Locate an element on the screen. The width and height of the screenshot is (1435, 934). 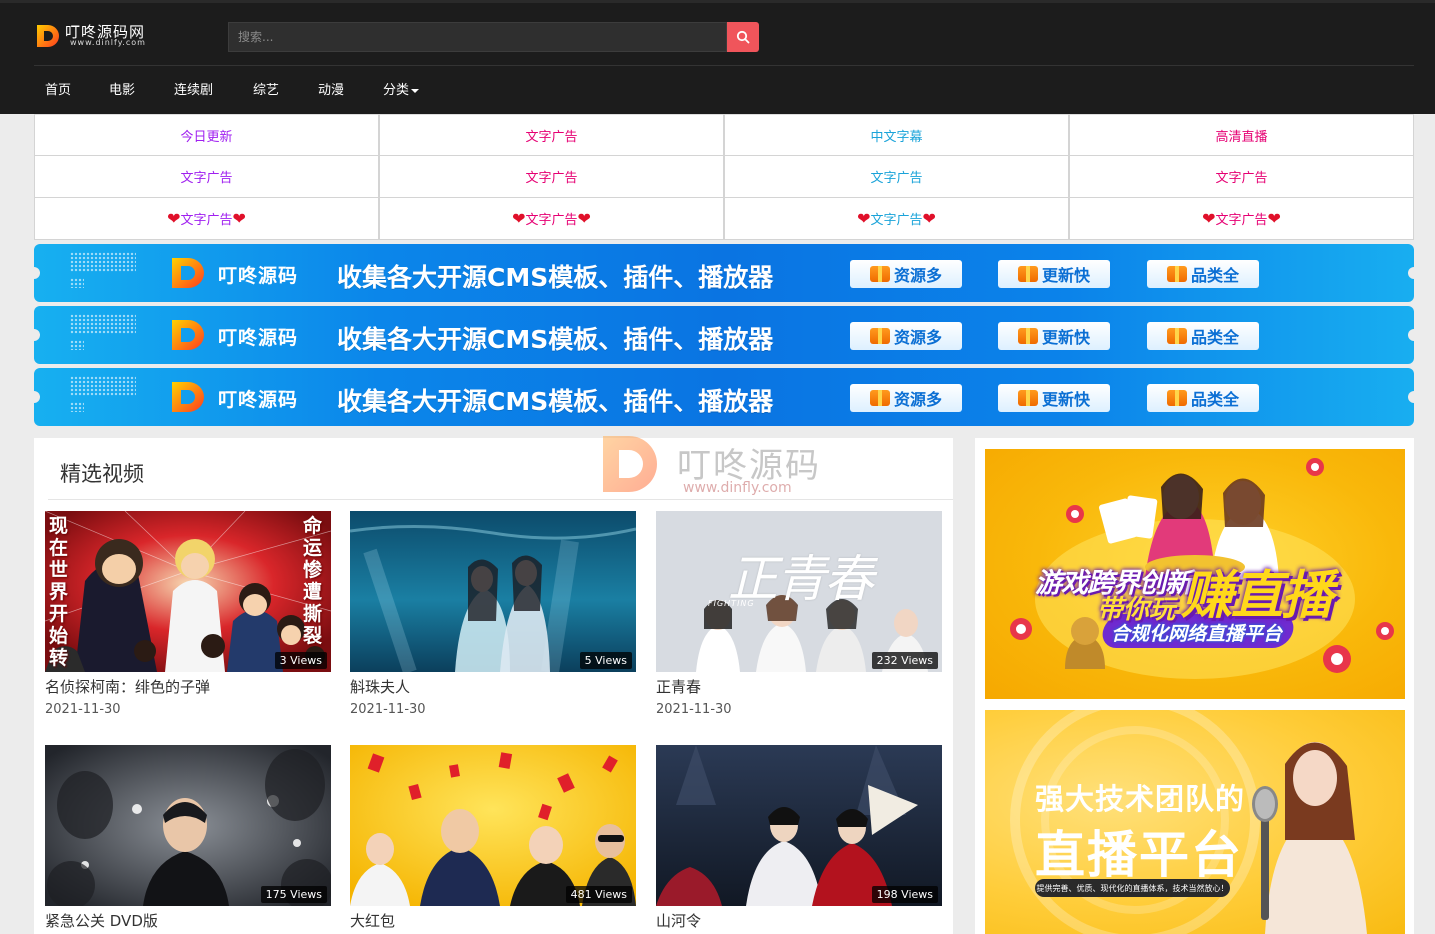
video-title: 名侦探柯南：绯色的子弹 is located at coordinates (127, 686).